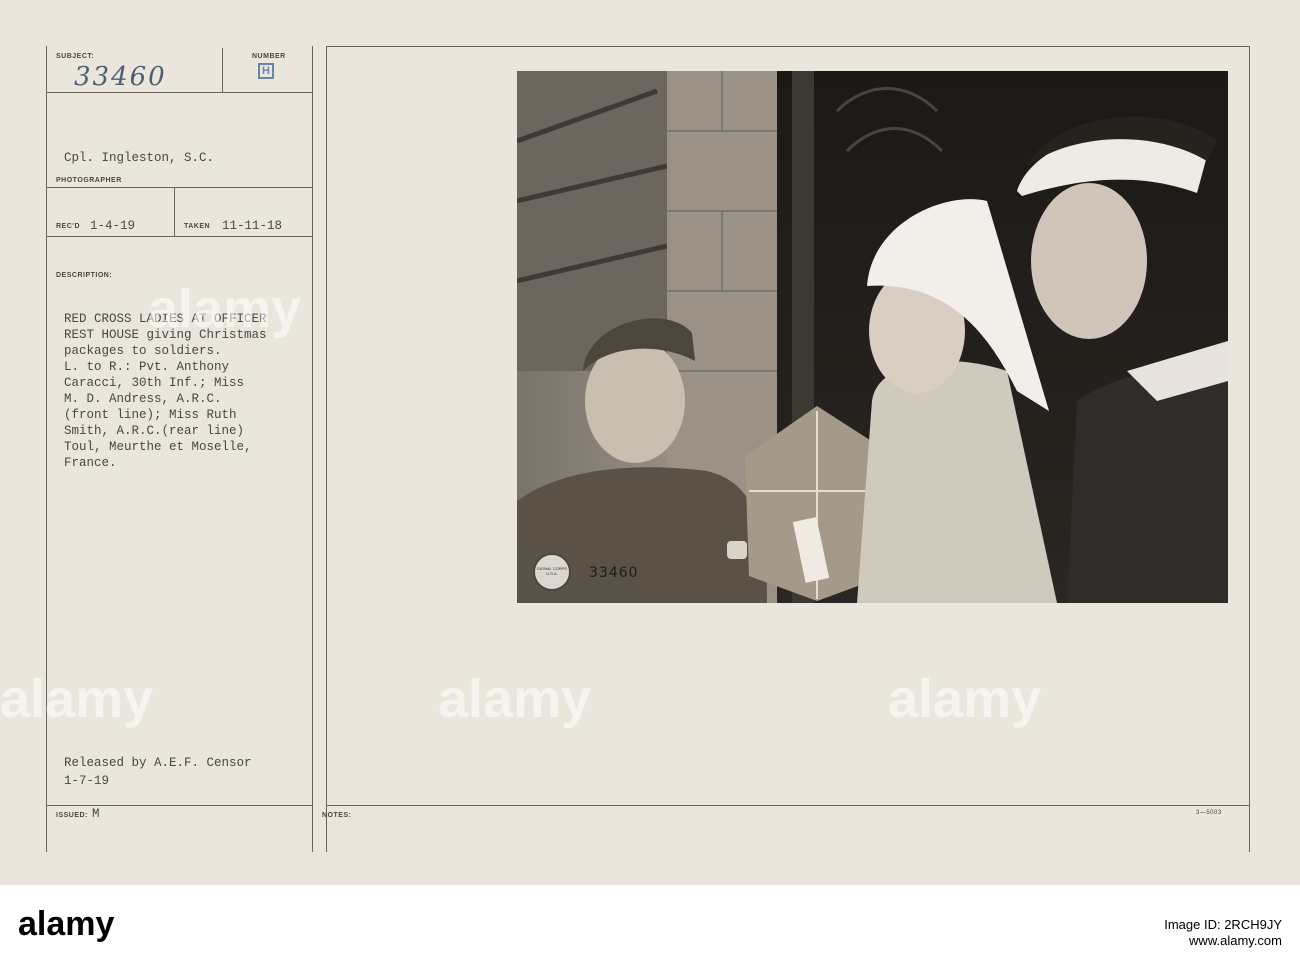 Image resolution: width=1300 pixels, height=974 pixels. What do you see at coordinates (147, 367) in the screenshot?
I see `description-line: L. to R.: Pvt. Anthony` at bounding box center [147, 367].